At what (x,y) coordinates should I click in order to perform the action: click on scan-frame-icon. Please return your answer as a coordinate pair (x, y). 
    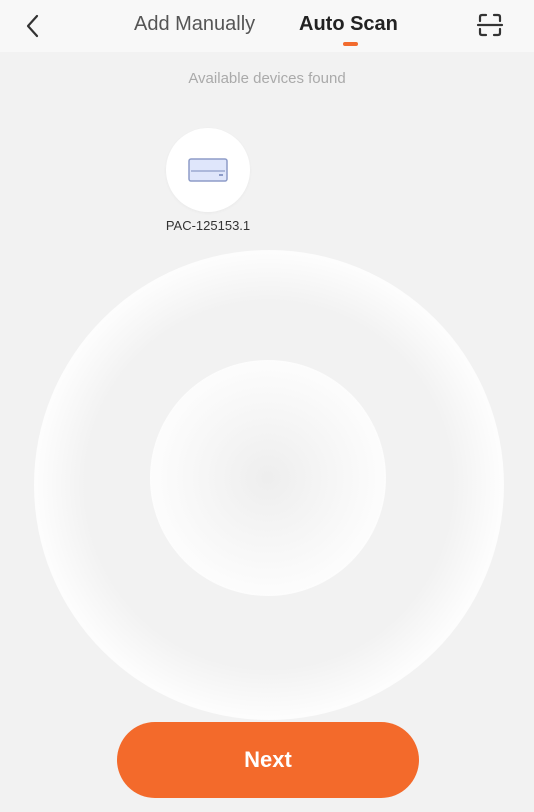
    Looking at the image, I should click on (490, 25).